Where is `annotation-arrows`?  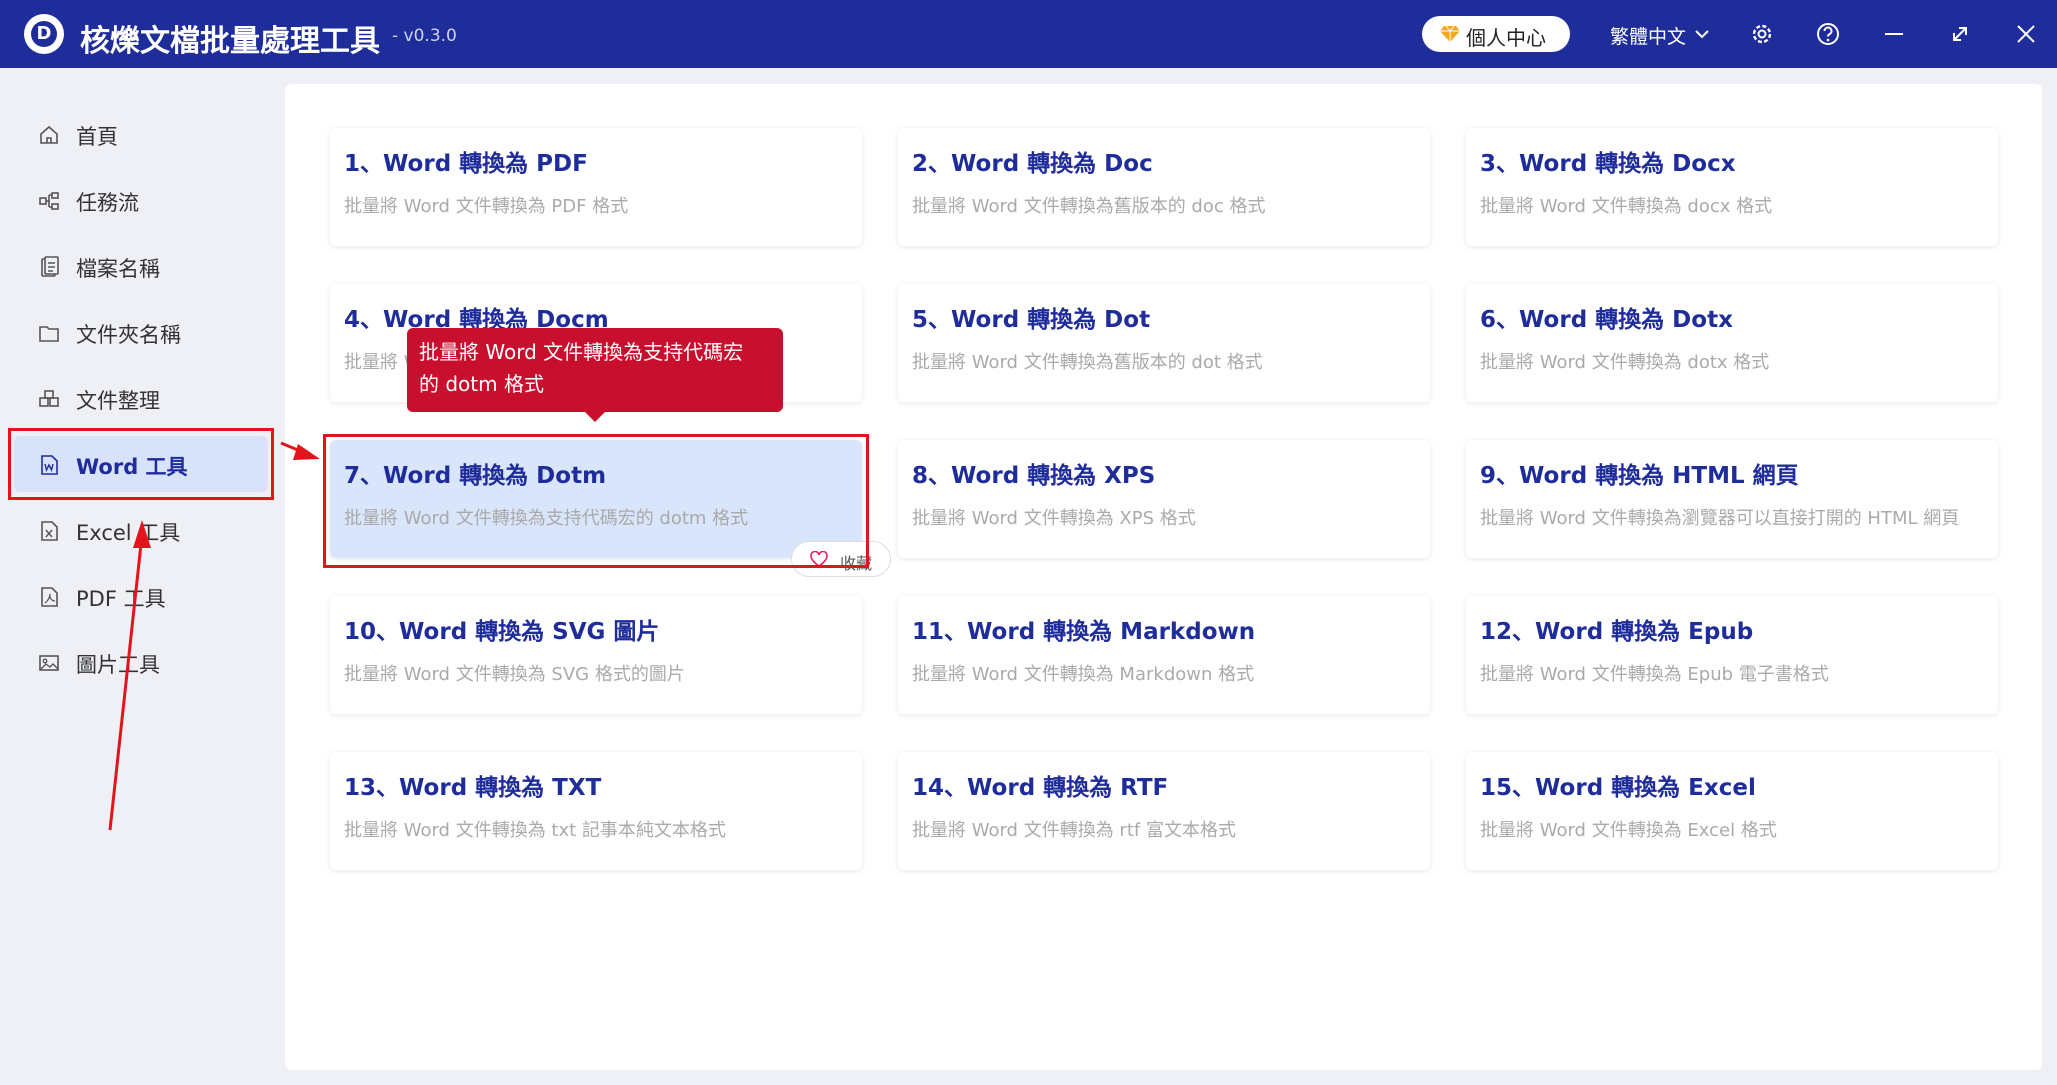
annotation-arrows is located at coordinates (214, 636).